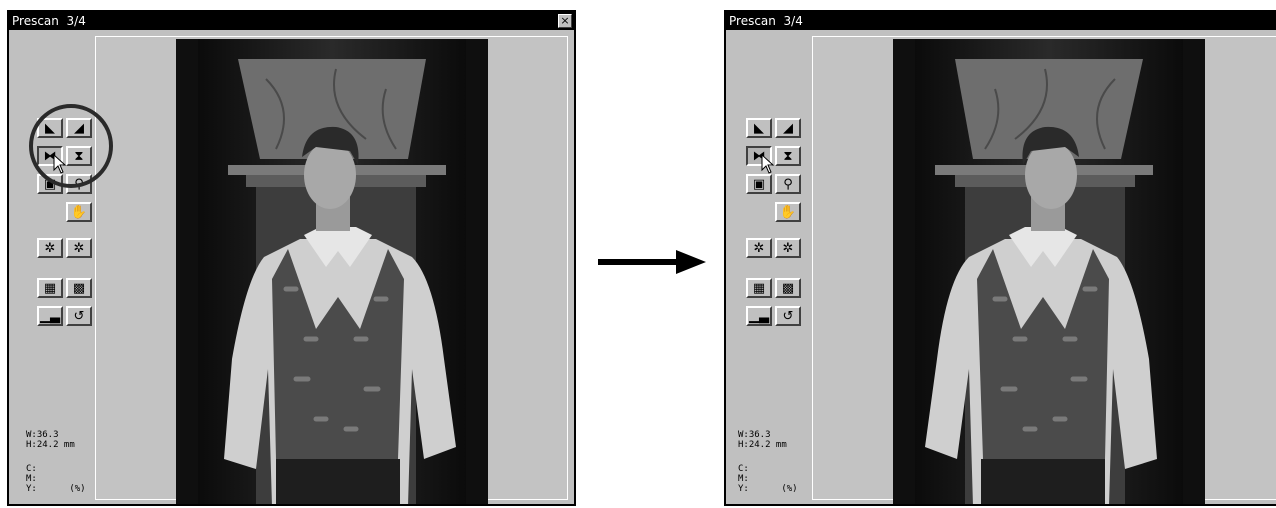 The image size is (1276, 508). I want to click on right-arrow-icon, so click(652, 262).